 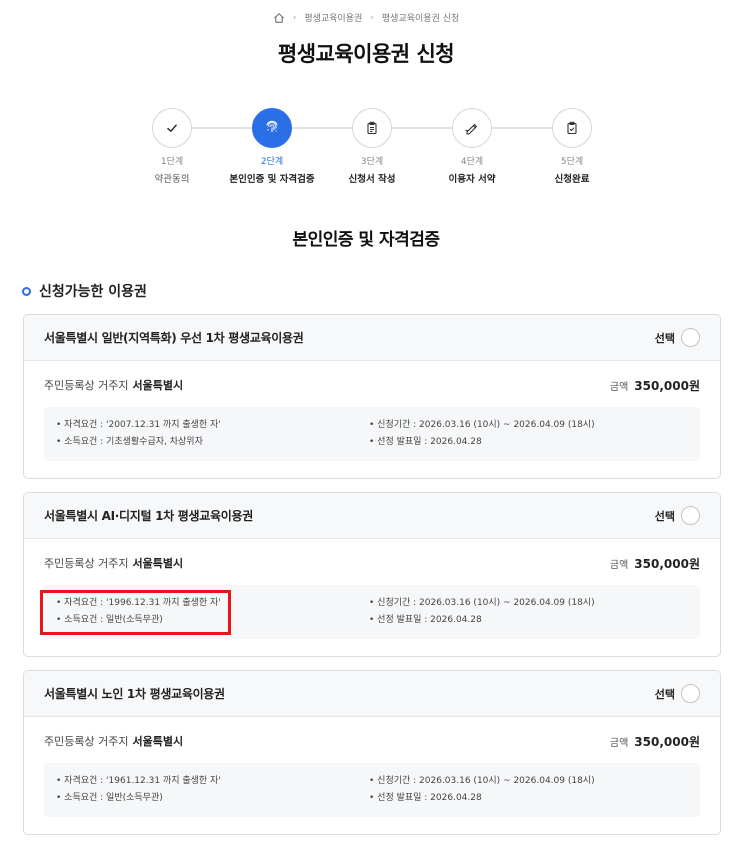 I want to click on voucher-card-header: 서울특별시 노인 1차 평생교육이용권 선택, so click(x=372, y=694).